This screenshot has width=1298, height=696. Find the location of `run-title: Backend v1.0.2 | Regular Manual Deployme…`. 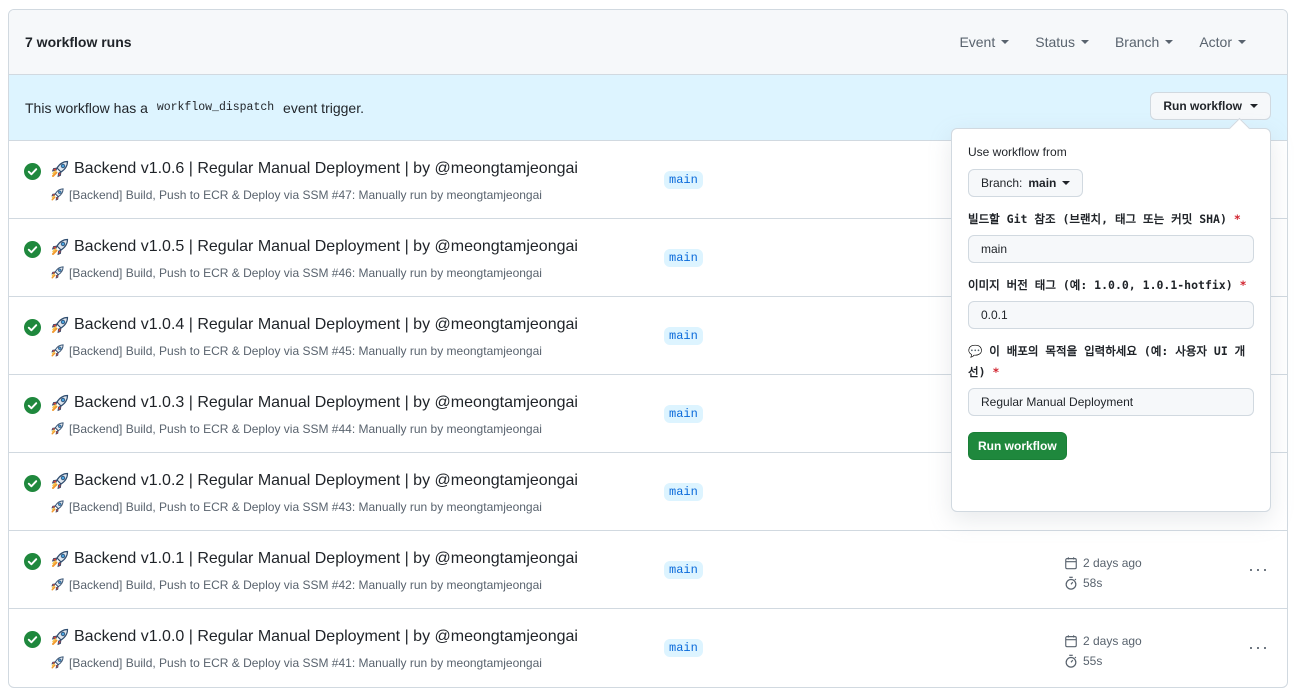

run-title: Backend v1.0.2 | Regular Manual Deployme… is located at coordinates (326, 480).